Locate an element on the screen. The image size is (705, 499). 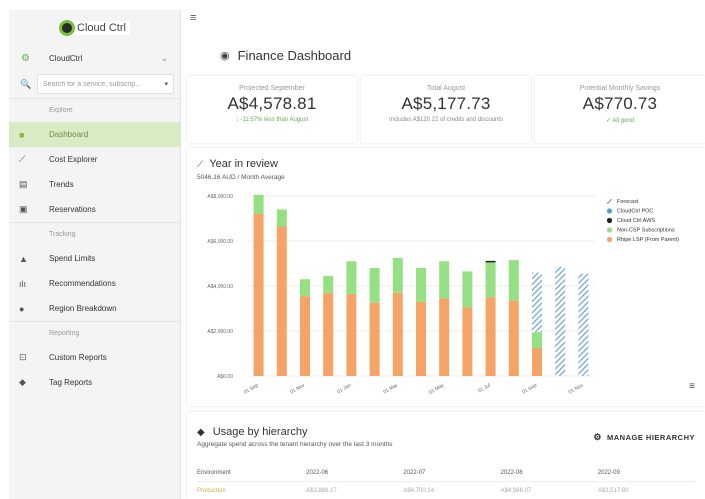
kpi-status: ✓ All good is located at coordinates (620, 120).